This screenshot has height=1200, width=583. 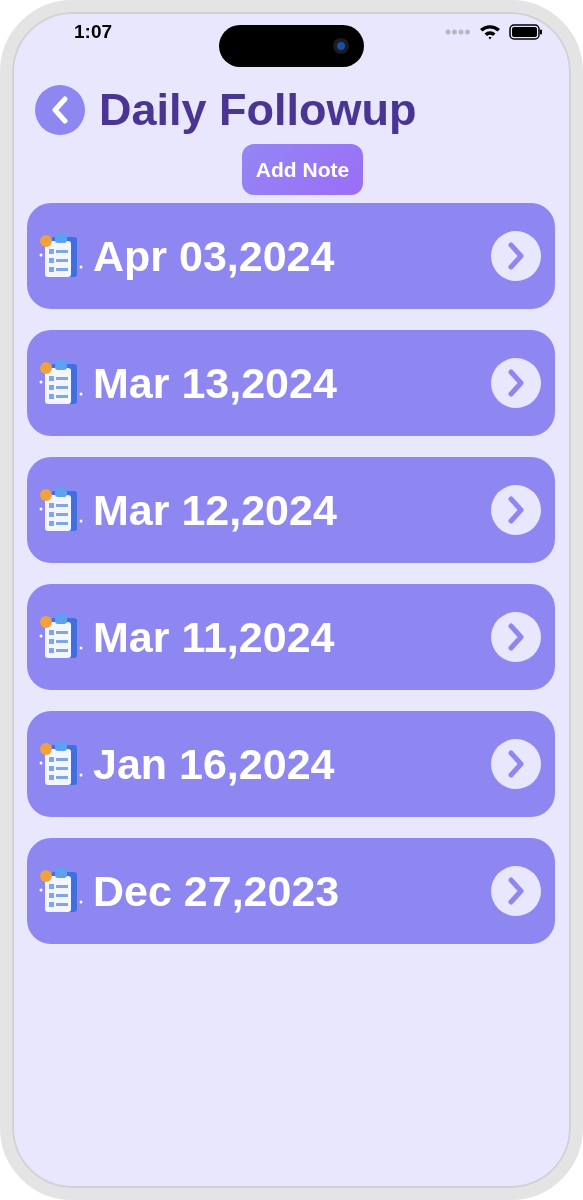 I want to click on back-button, so click(x=60, y=110).